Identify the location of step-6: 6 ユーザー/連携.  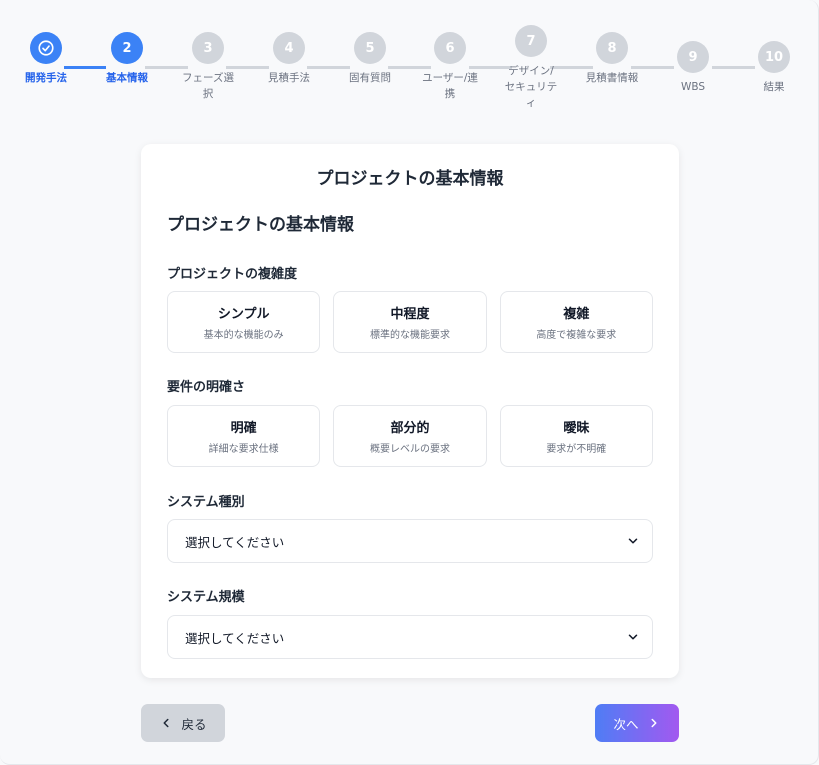
(450, 67).